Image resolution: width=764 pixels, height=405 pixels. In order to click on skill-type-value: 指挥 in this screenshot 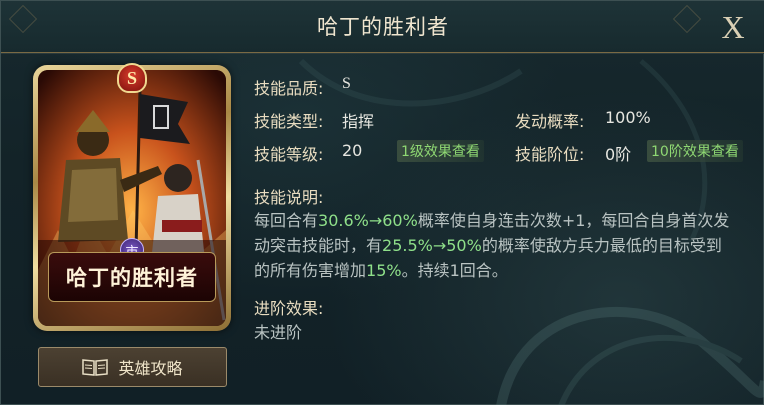, I will do `click(358, 121)`.